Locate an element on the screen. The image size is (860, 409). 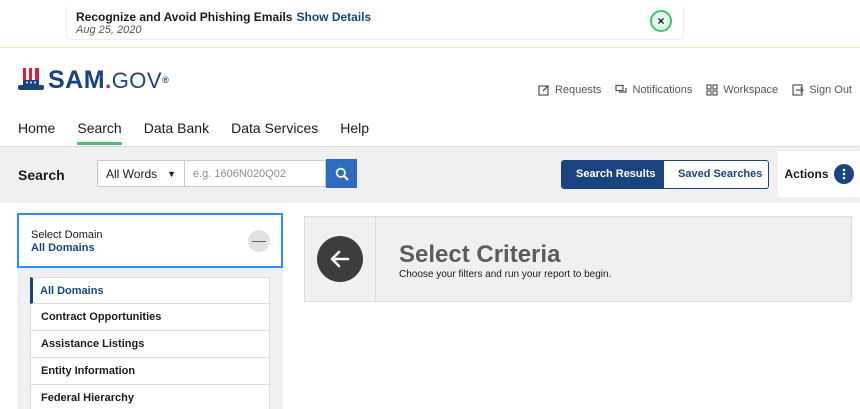
caret-down-icon: ▼ is located at coordinates (171, 173).